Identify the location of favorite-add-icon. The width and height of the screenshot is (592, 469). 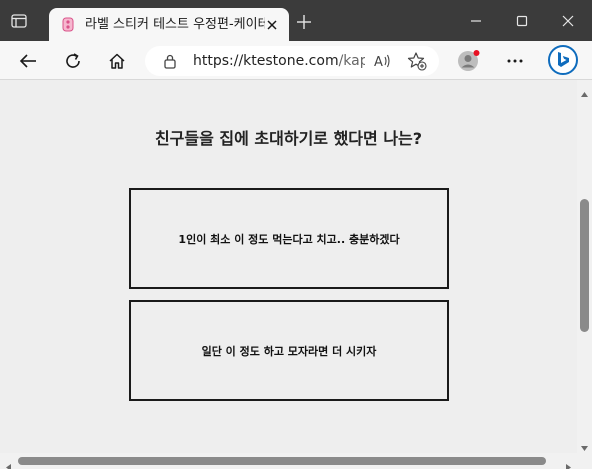
(417, 61).